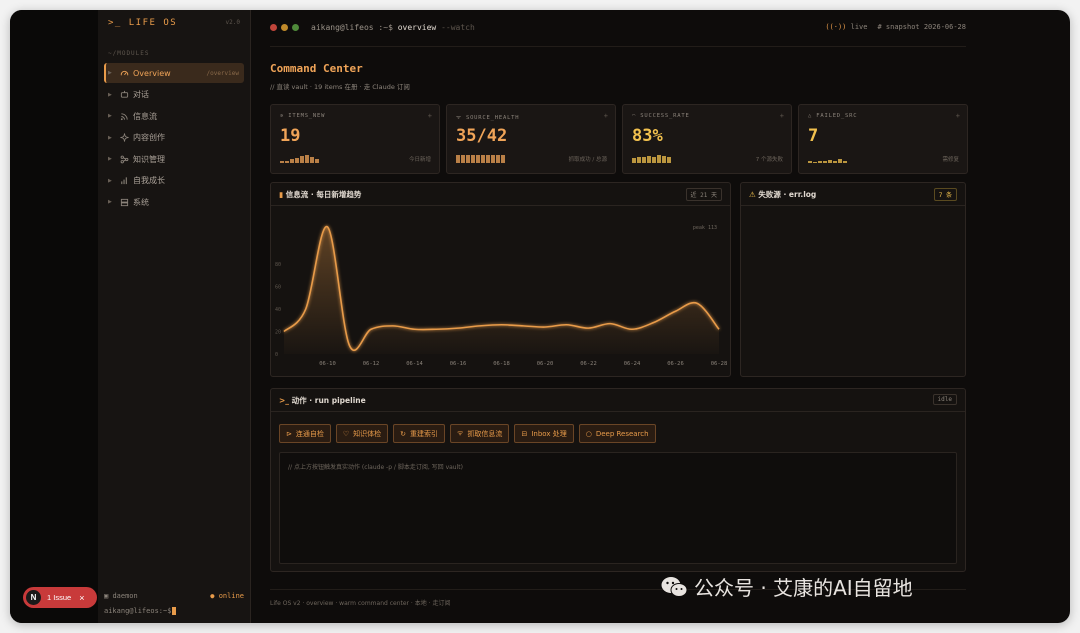 The image size is (1080, 633). Describe the element at coordinates (227, 596) in the screenshot. I see `online-status: ● online` at that location.